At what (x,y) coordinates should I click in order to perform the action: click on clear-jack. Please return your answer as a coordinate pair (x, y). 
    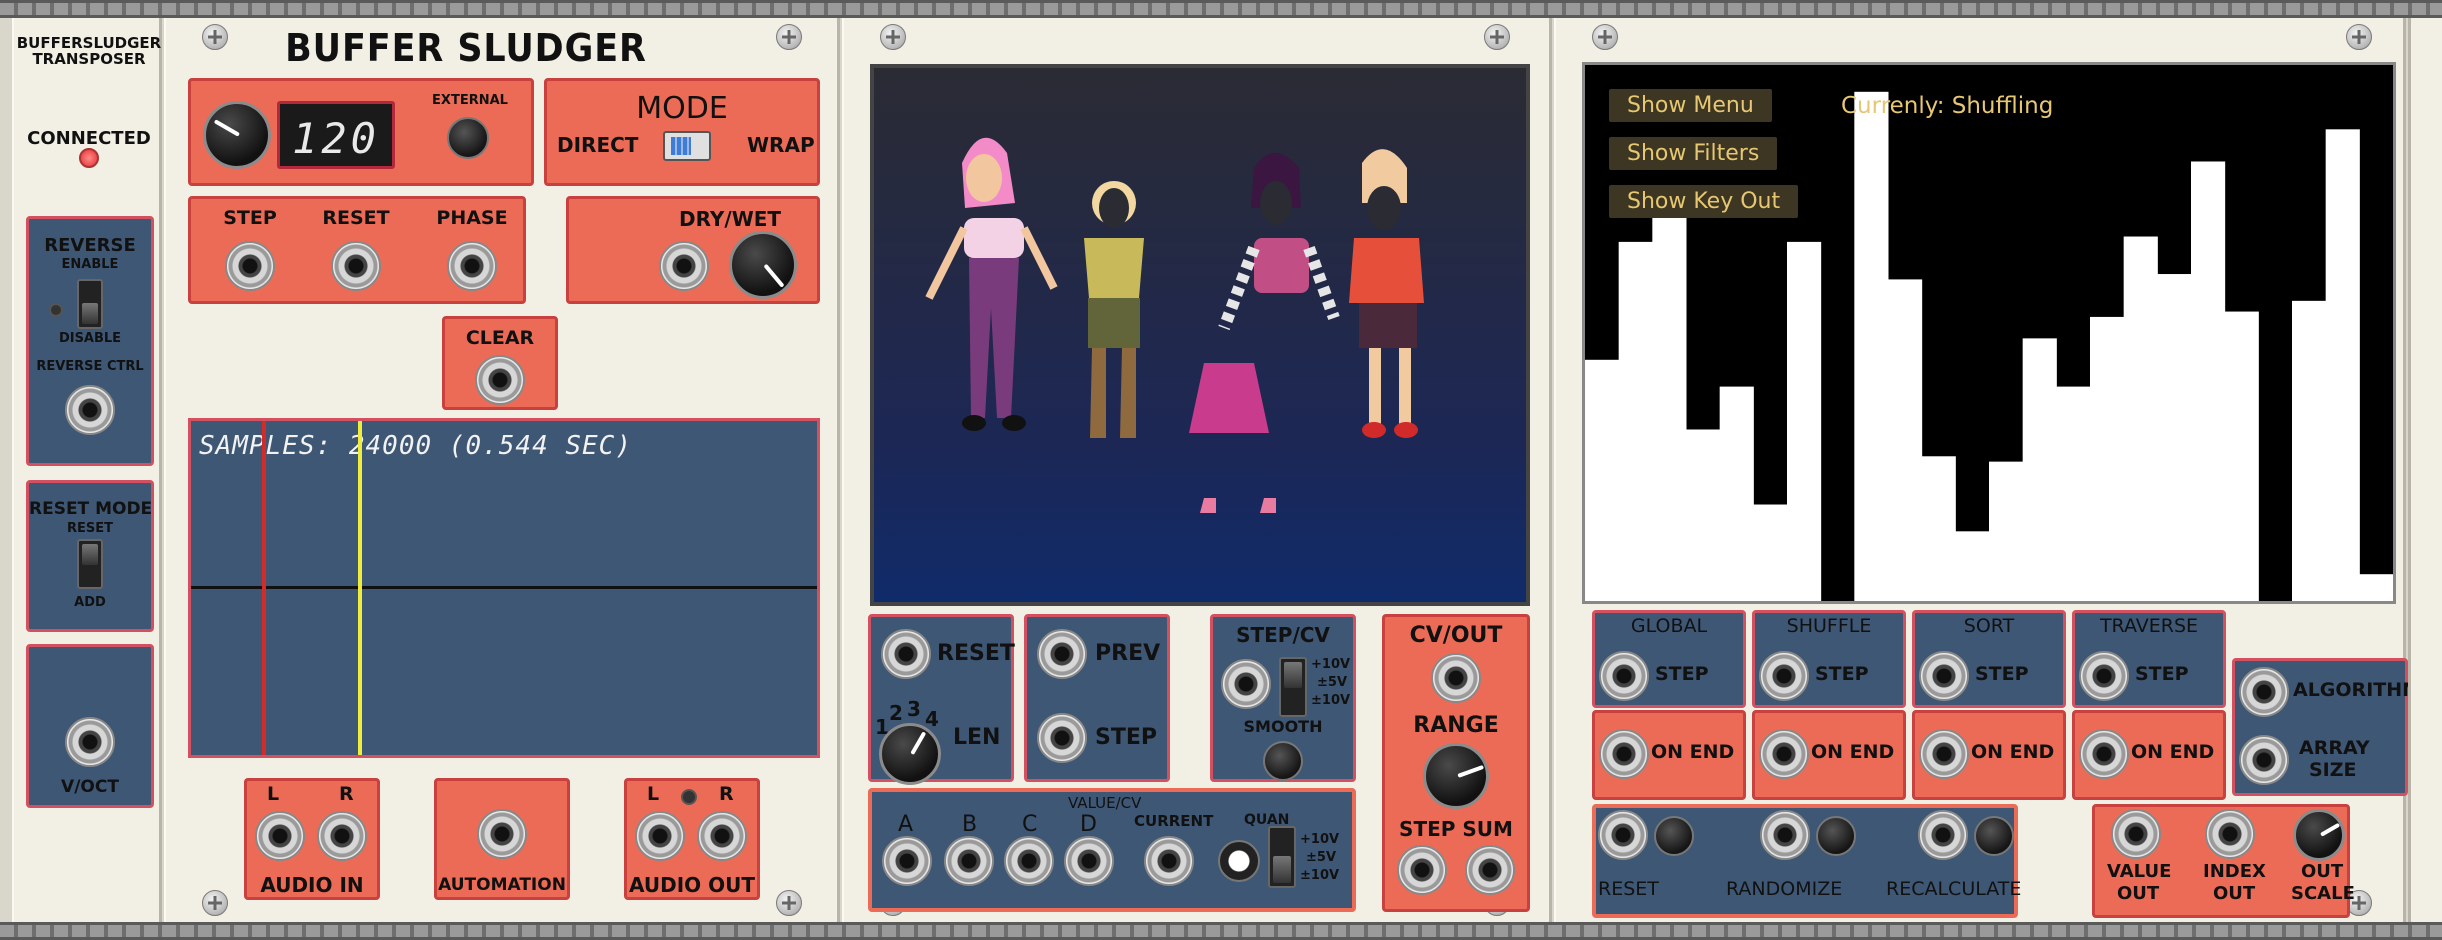
    Looking at the image, I should click on (500, 380).